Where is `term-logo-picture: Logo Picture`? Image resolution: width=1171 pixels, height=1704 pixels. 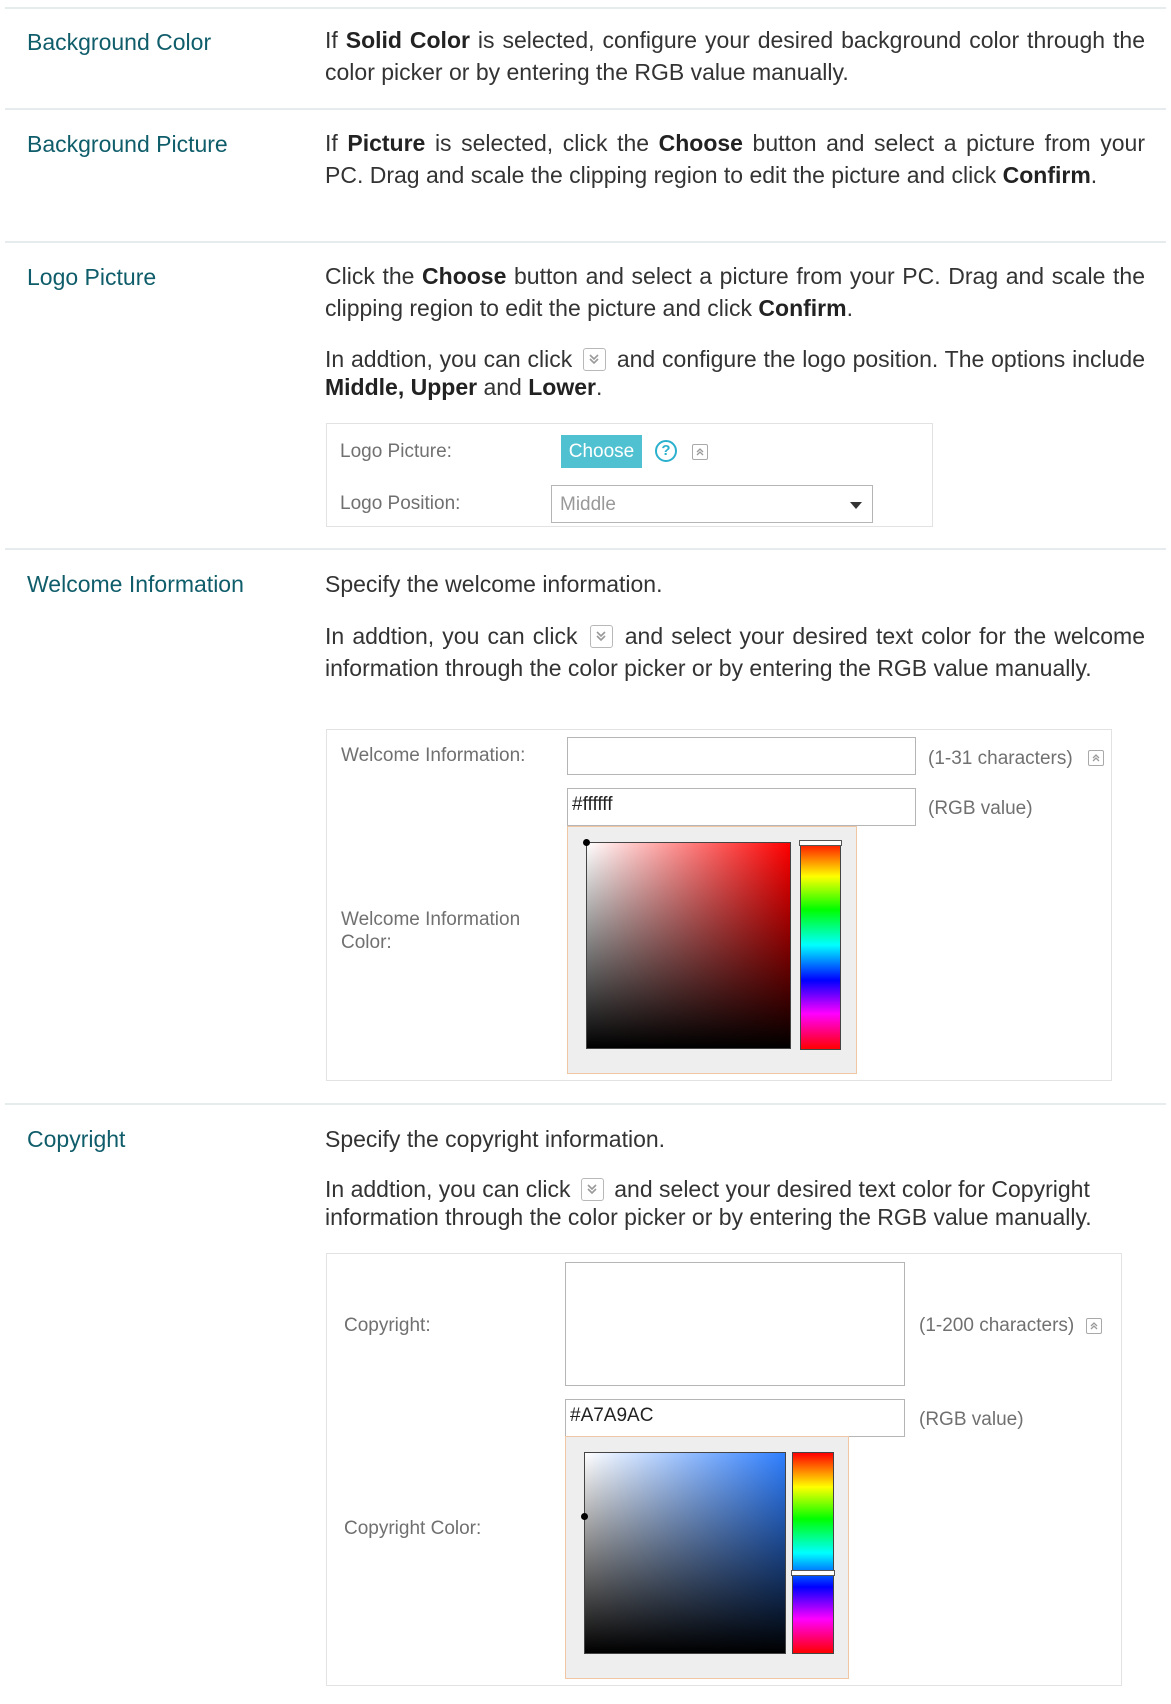 term-logo-picture: Logo Picture is located at coordinates (92, 277).